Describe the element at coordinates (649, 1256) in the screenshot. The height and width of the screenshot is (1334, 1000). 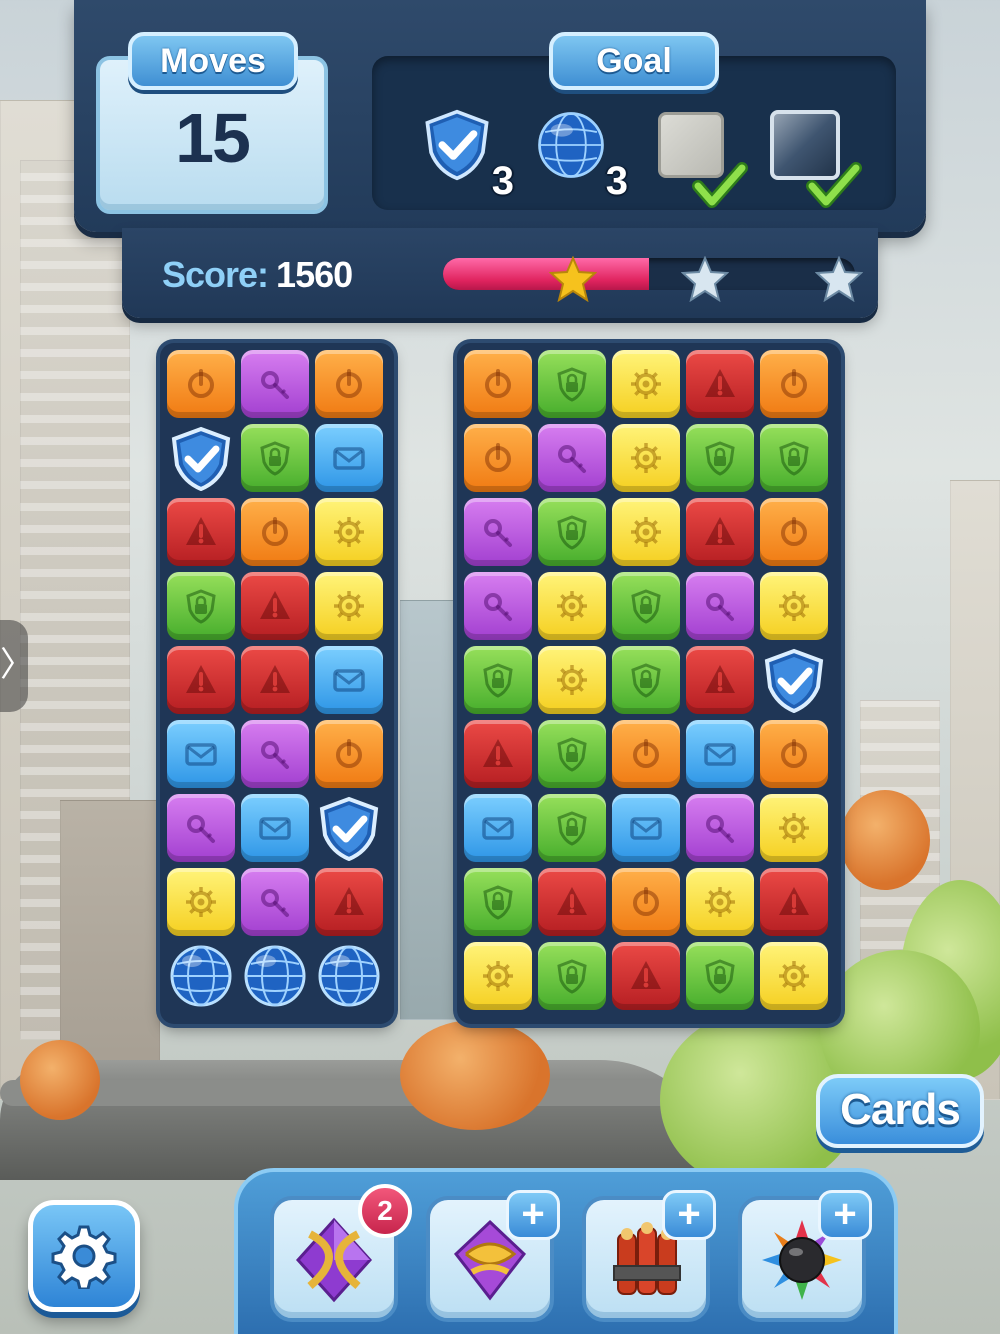
I see `booster-dynamite: +` at that location.